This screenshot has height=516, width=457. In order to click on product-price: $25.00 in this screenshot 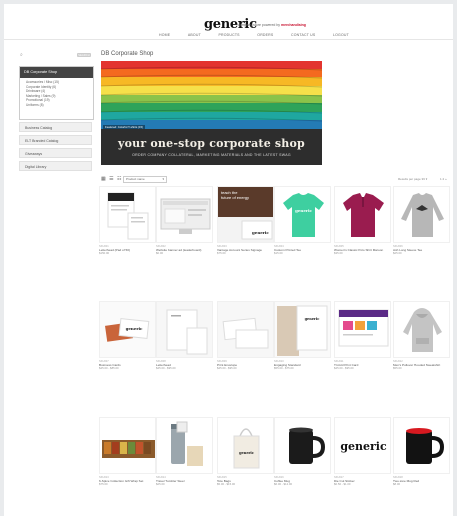, I will do `click(160, 484)`.